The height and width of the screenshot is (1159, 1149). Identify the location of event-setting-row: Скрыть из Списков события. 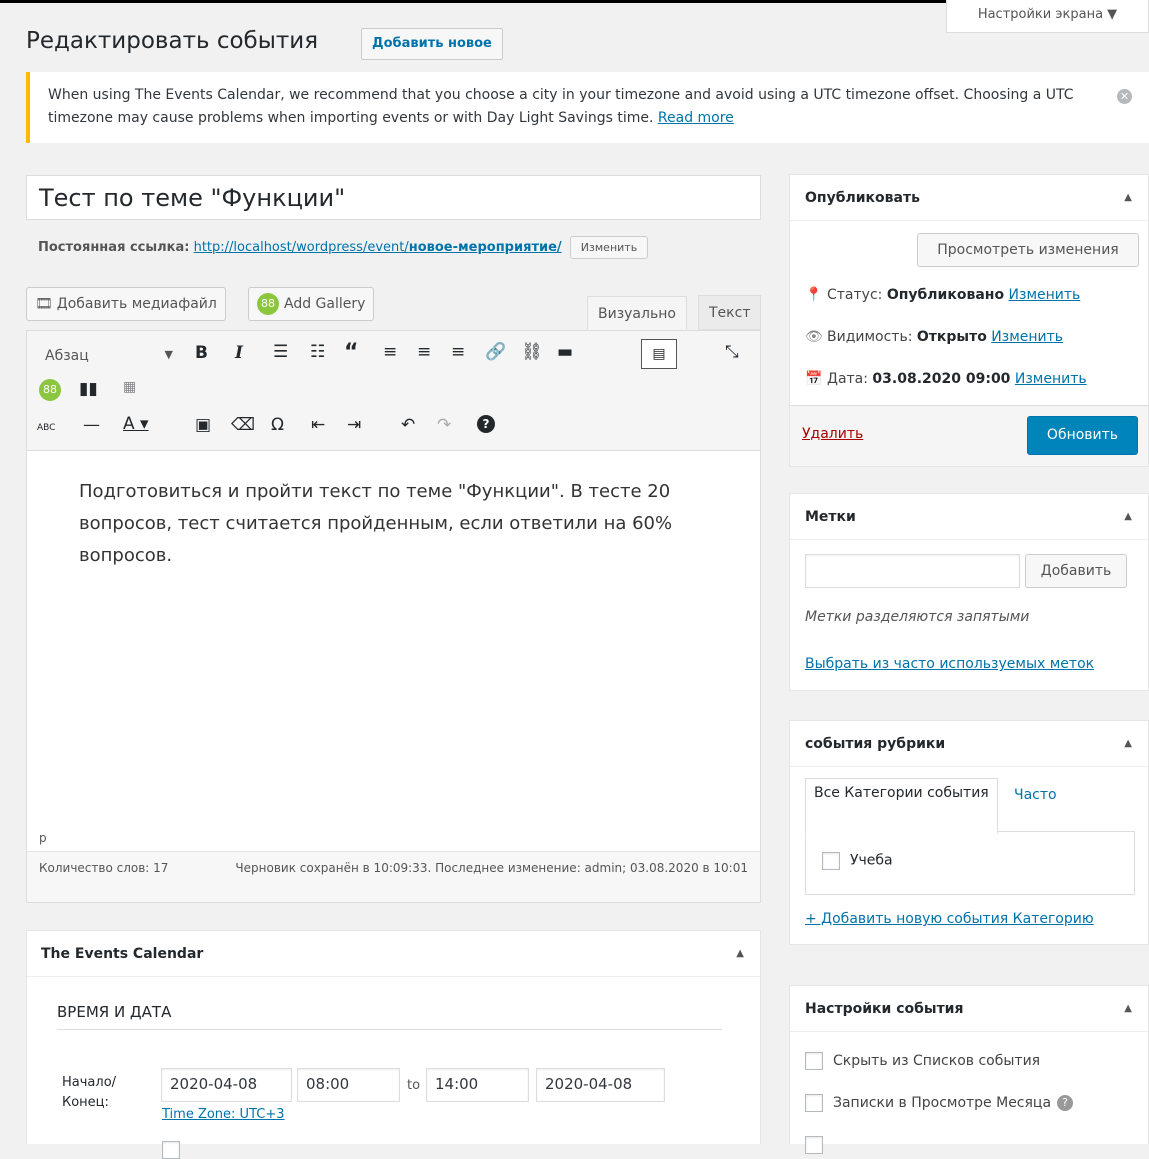
(922, 1061).